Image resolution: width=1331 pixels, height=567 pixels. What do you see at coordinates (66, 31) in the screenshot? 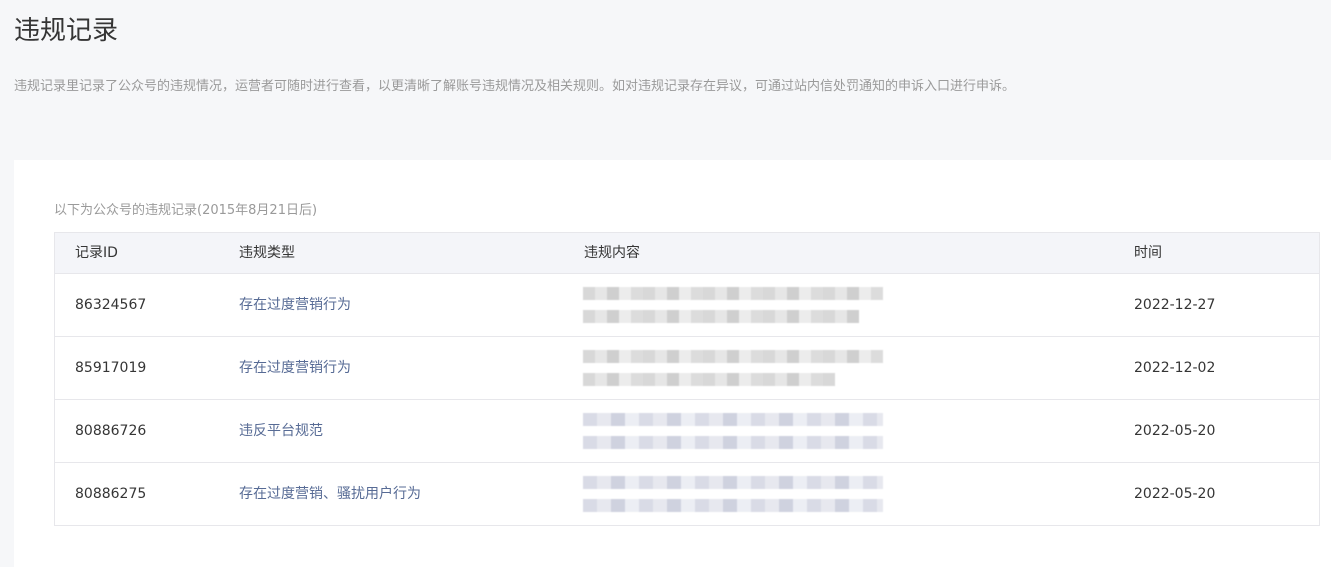
I see `page-title: 违规记录` at bounding box center [66, 31].